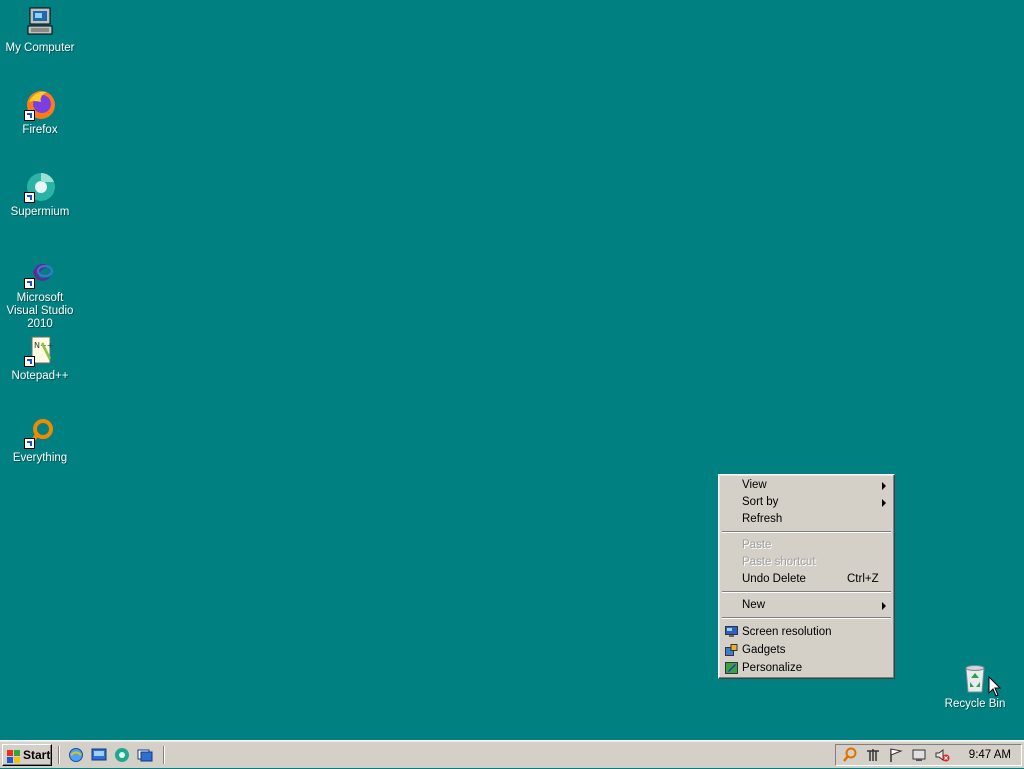 The image size is (1024, 769). I want to click on start-button: Start, so click(27, 755).